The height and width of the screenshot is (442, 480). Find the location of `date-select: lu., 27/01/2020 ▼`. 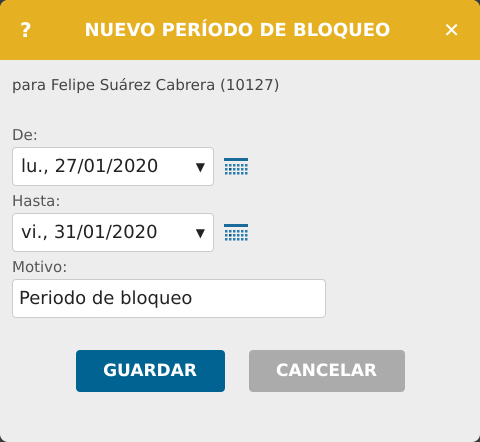

date-select: lu., 27/01/2020 ▼ is located at coordinates (113, 166).